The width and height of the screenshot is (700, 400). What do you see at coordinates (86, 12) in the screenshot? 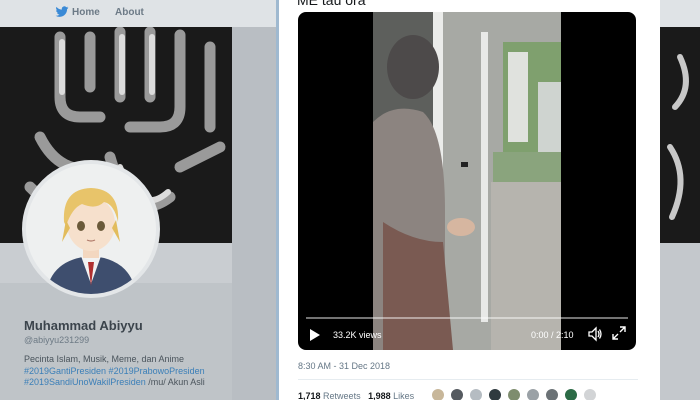
I see `nav-home-label: Home` at bounding box center [86, 12].